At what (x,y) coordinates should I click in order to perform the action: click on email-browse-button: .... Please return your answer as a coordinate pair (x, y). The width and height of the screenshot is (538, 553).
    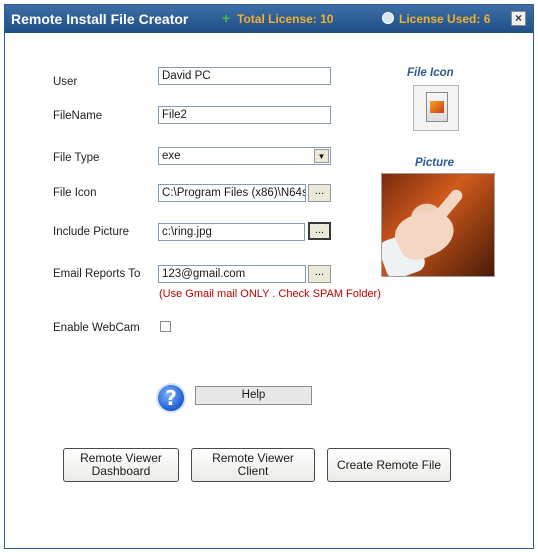
    Looking at the image, I should click on (319, 274).